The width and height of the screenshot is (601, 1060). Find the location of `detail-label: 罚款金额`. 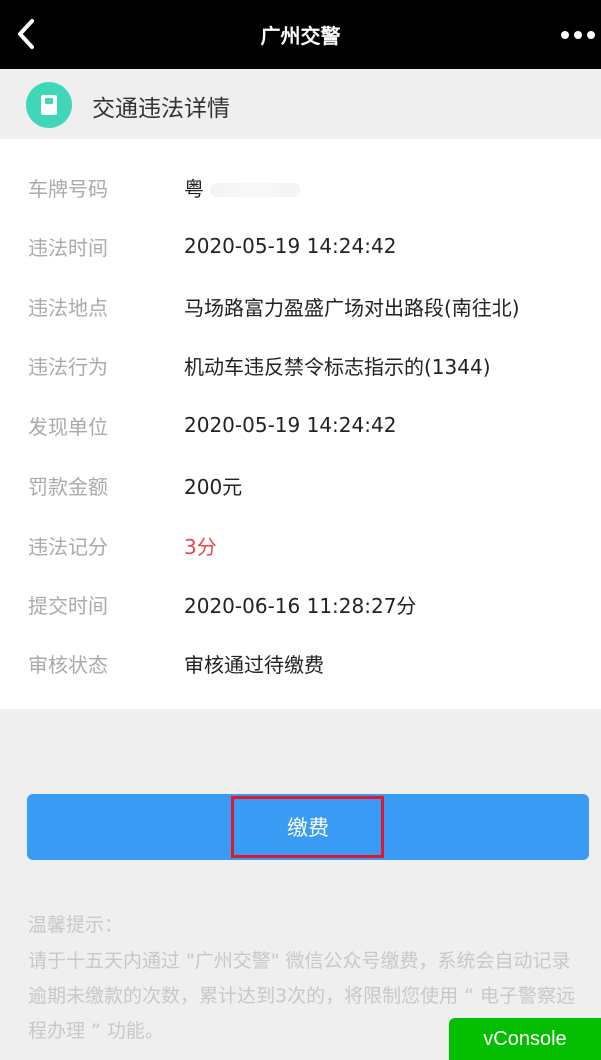

detail-label: 罚款金额 is located at coordinates (68, 486).